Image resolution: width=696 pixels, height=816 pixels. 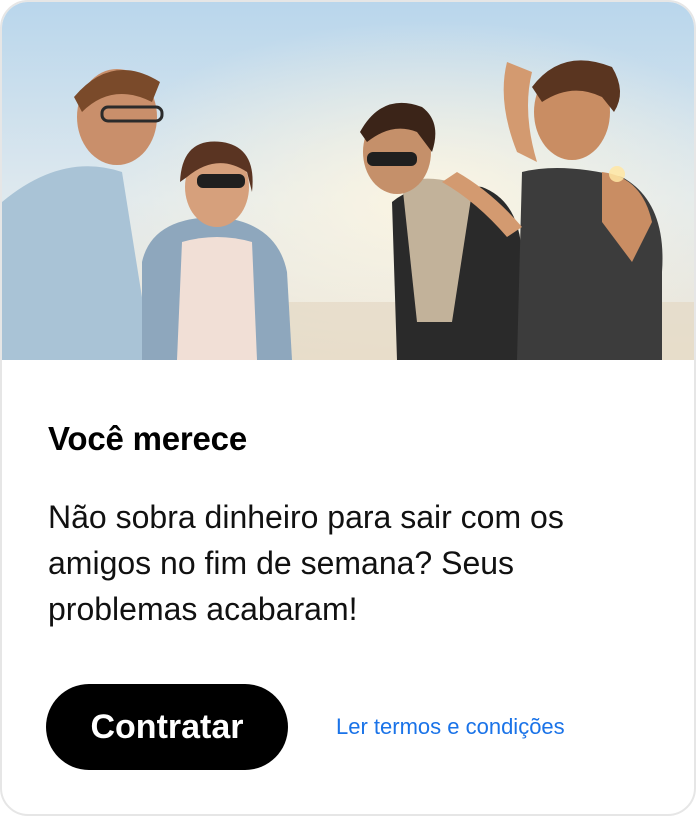 I want to click on card-title: Você merece, so click(x=147, y=438).